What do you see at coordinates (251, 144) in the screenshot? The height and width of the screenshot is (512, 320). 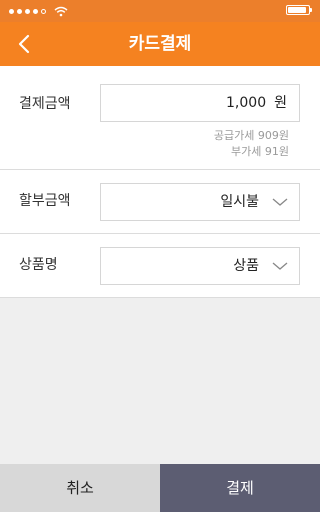 I see `tax-breakdown: 공급가세 909원 부가세 91원` at bounding box center [251, 144].